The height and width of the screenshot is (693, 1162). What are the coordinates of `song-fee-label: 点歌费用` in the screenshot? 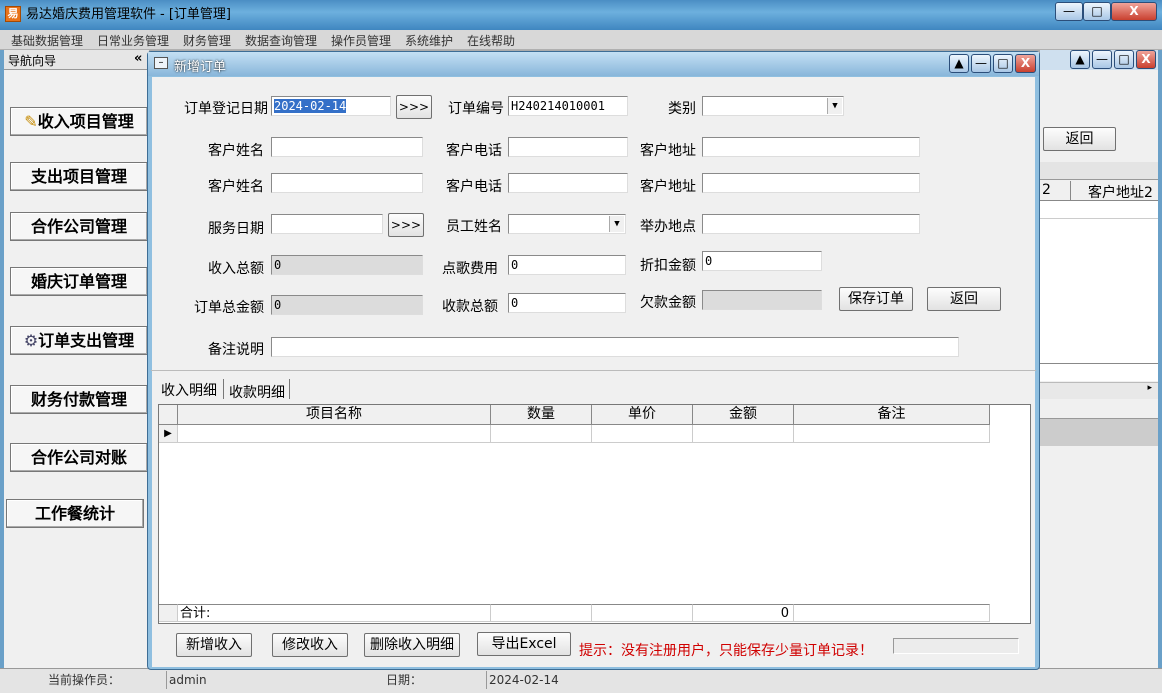 It's located at (470, 269).